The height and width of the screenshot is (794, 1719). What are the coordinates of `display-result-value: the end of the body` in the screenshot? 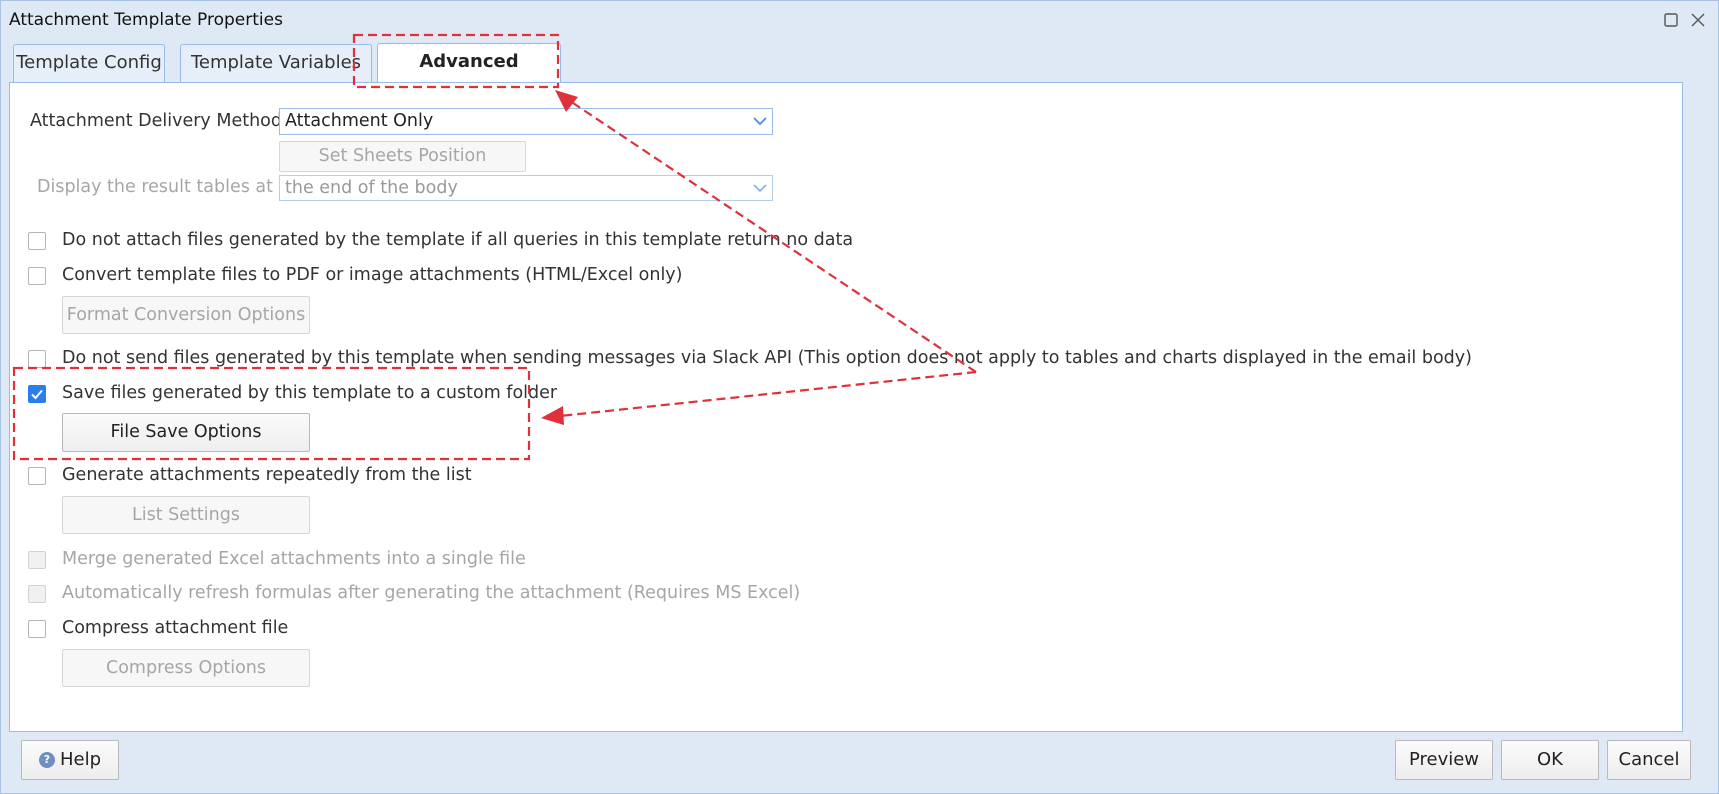 It's located at (371, 188).